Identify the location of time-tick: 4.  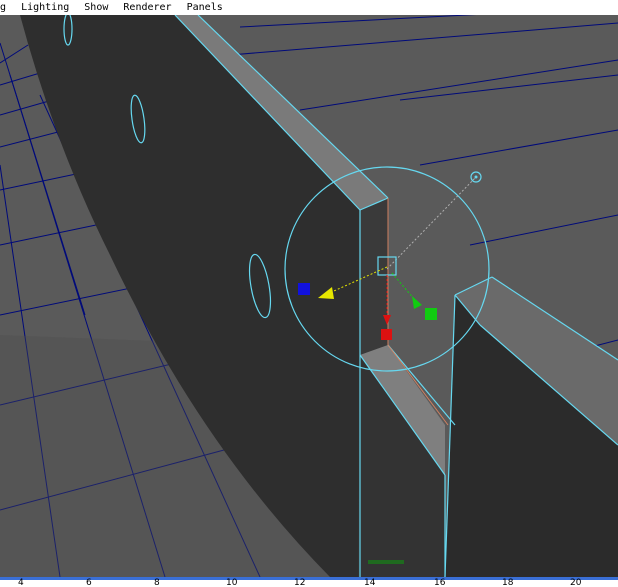
(21, 582).